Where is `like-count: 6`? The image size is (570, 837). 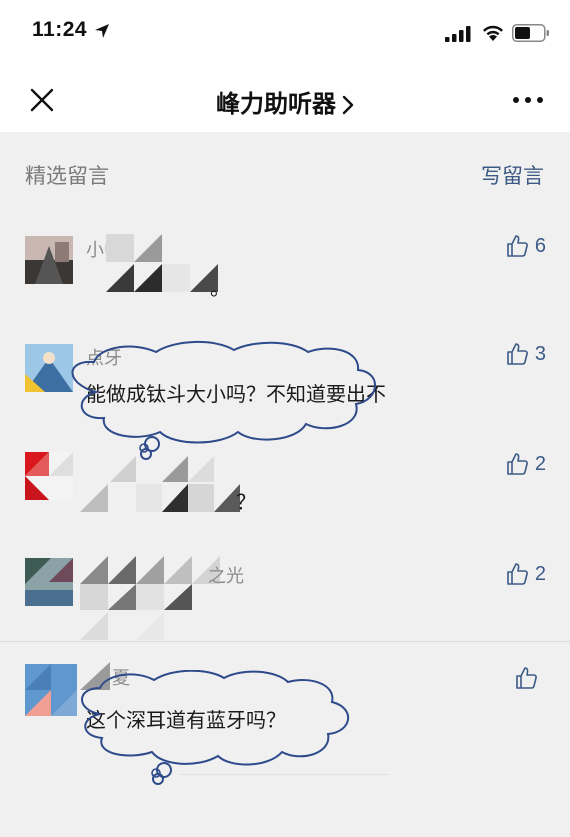
like-count: 6 is located at coordinates (540, 245).